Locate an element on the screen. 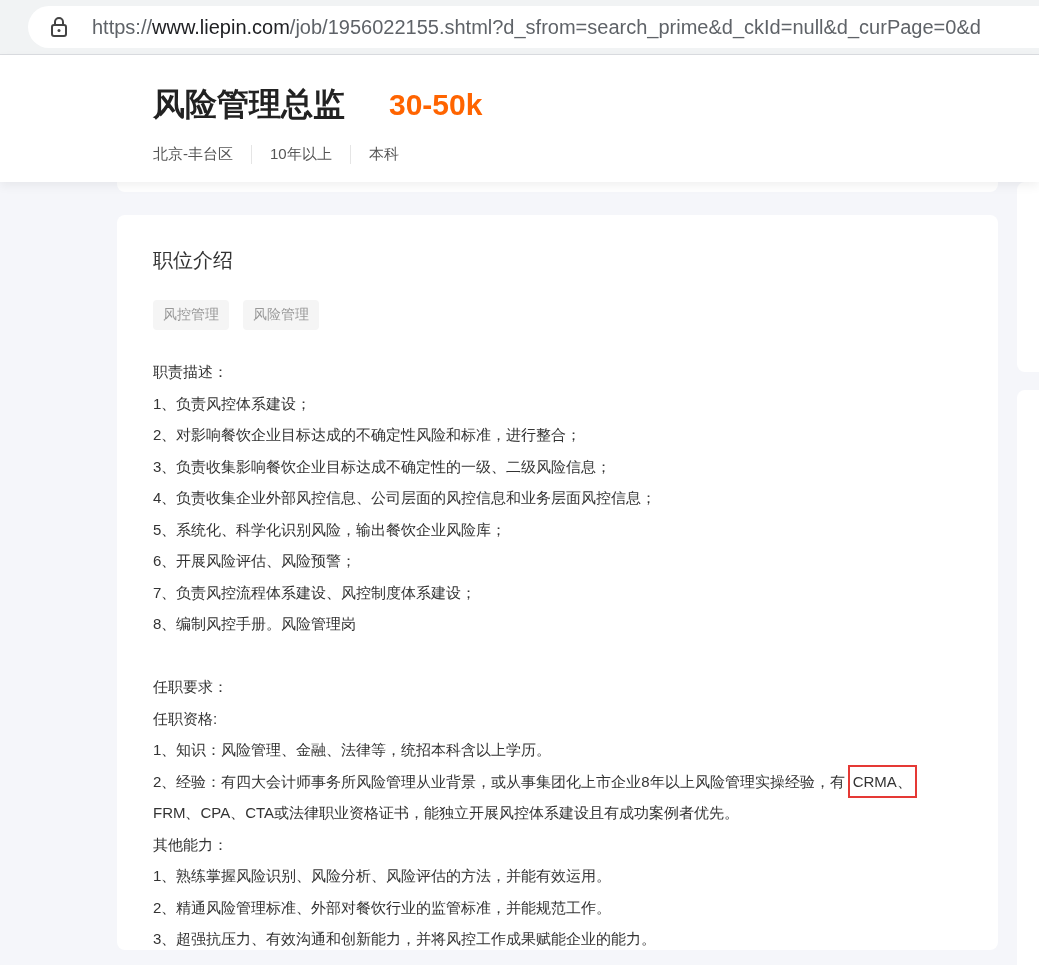 This screenshot has width=1039, height=965. description-line: 其他能力： is located at coordinates (191, 844).